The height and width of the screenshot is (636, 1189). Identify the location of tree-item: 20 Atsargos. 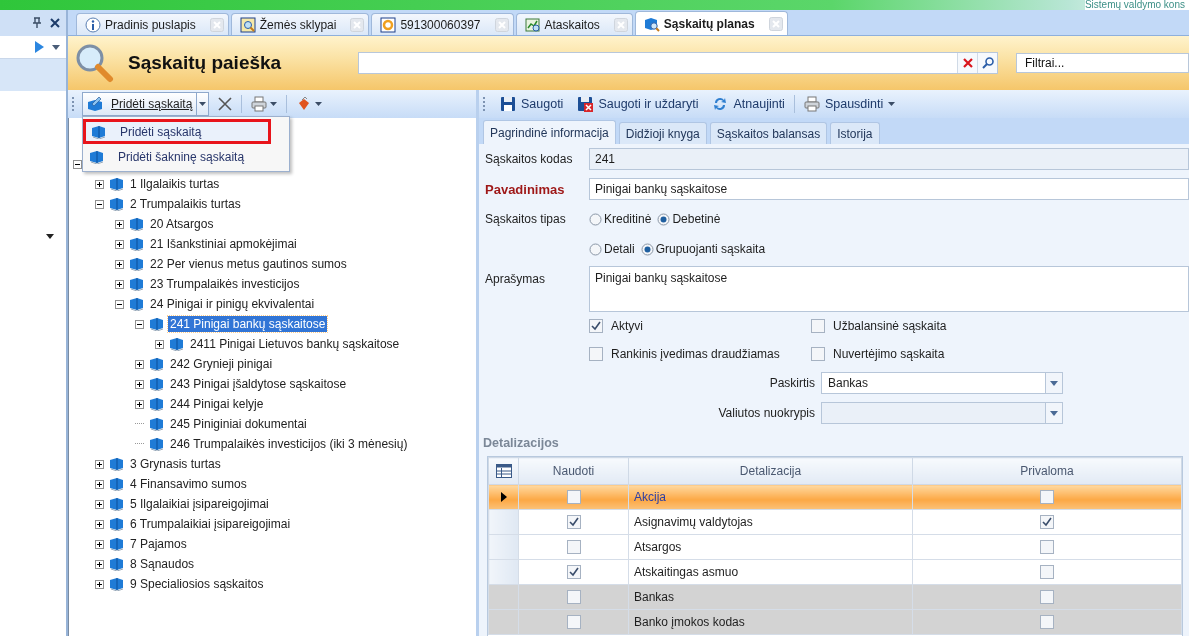
(182, 224).